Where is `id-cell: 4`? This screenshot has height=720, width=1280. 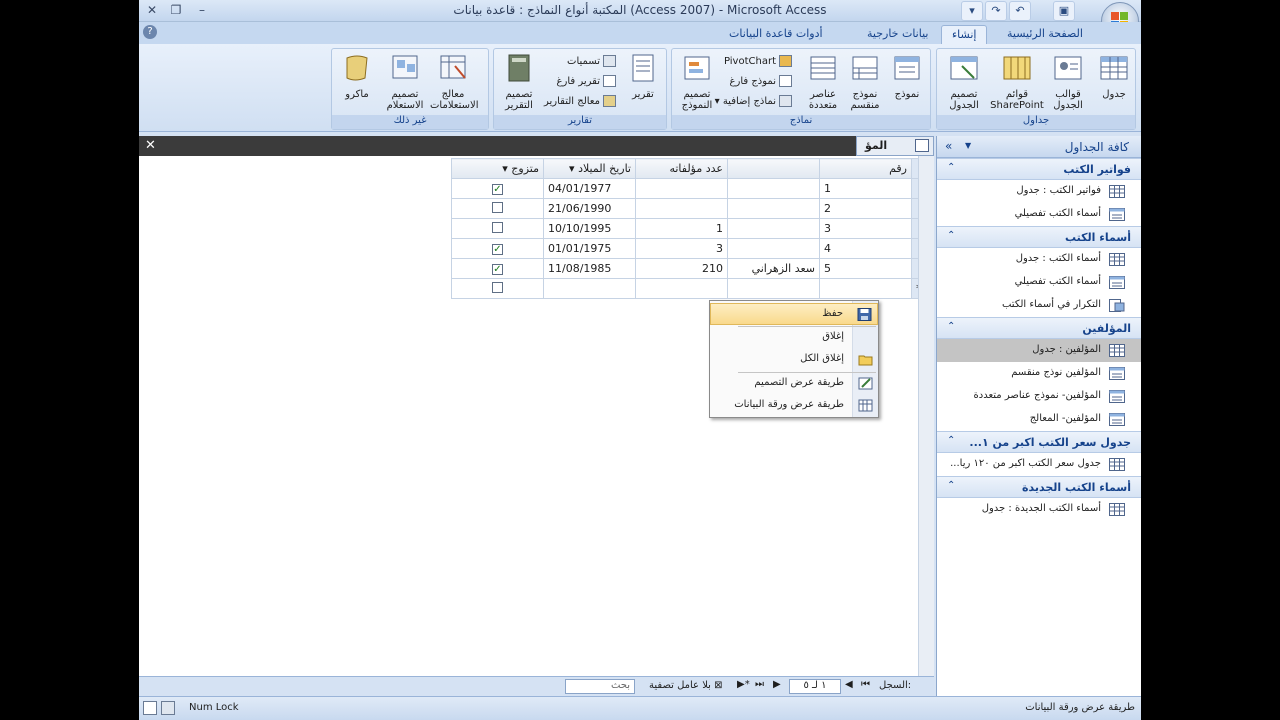
id-cell: 4 is located at coordinates (865, 248).